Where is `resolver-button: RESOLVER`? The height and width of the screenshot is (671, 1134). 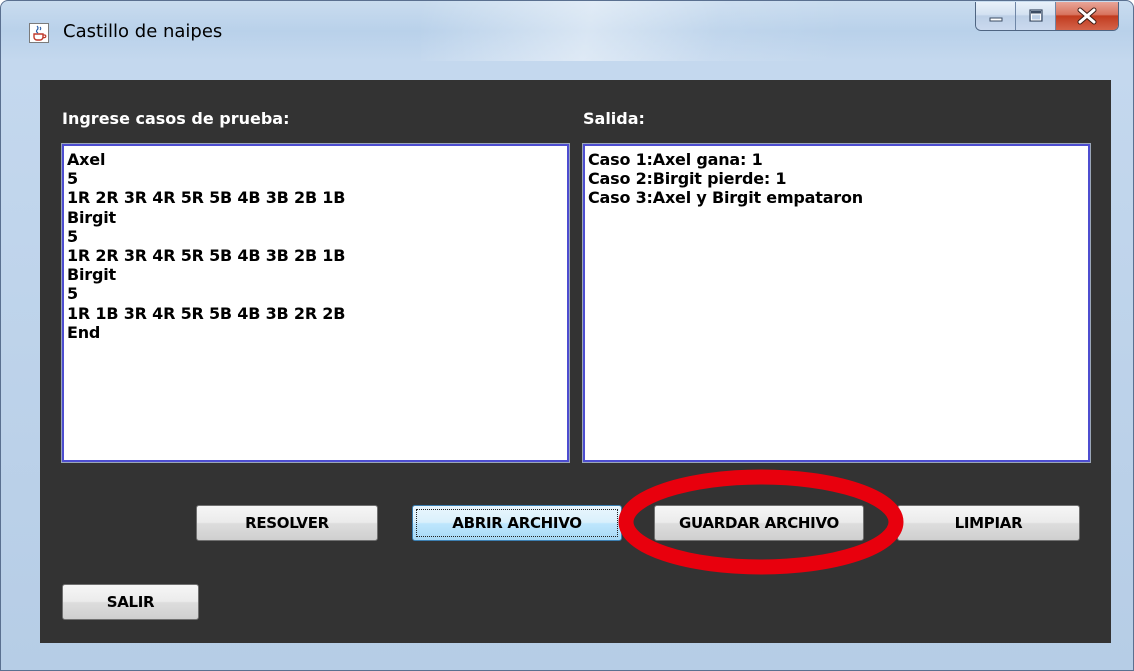
resolver-button: RESOLVER is located at coordinates (287, 523).